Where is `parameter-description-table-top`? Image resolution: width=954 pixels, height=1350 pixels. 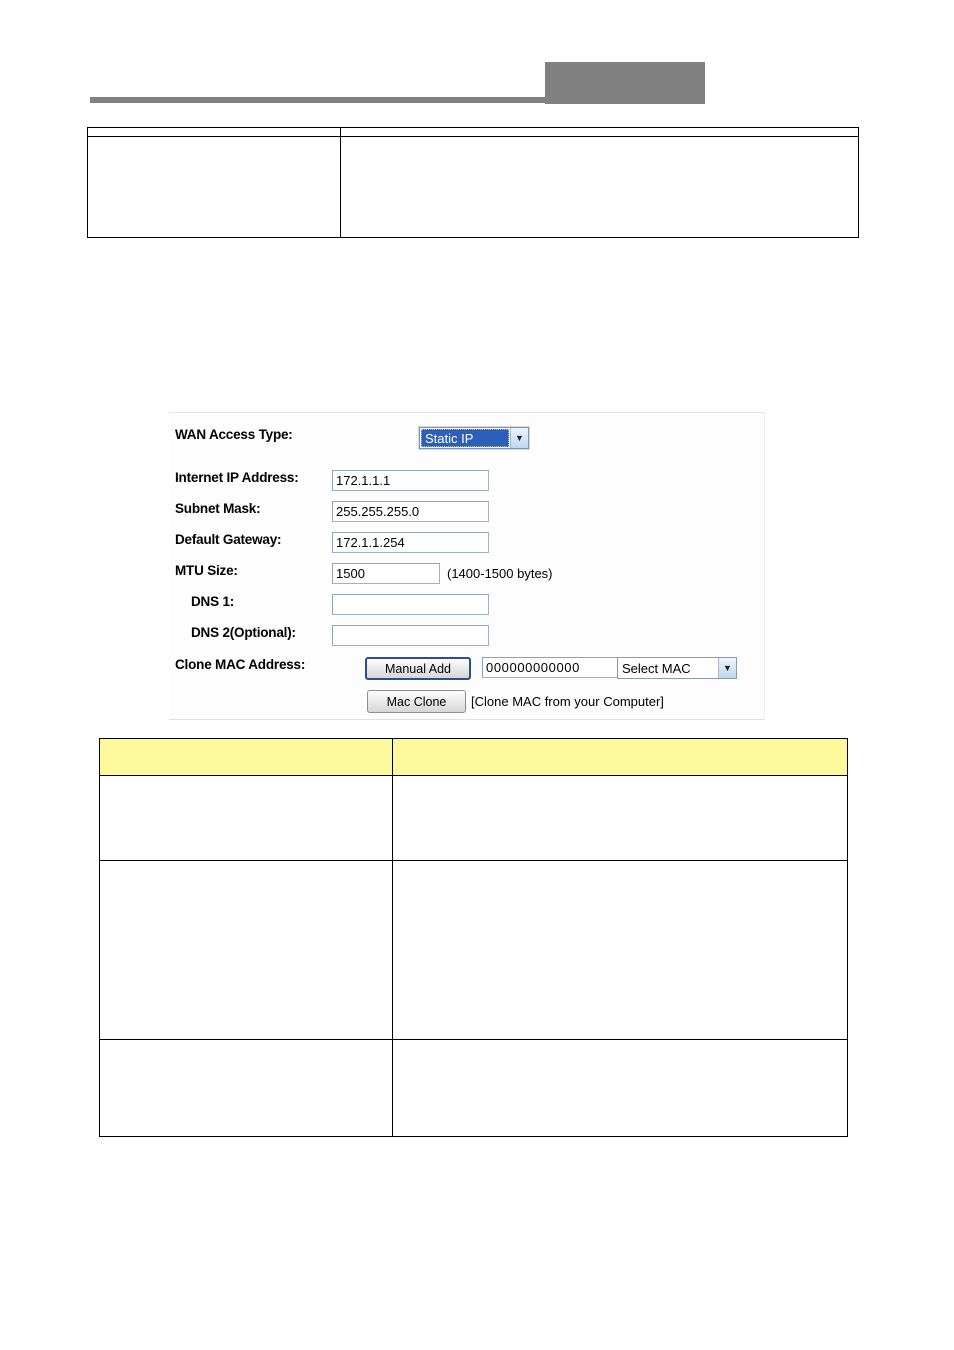
parameter-description-table-top is located at coordinates (473, 182).